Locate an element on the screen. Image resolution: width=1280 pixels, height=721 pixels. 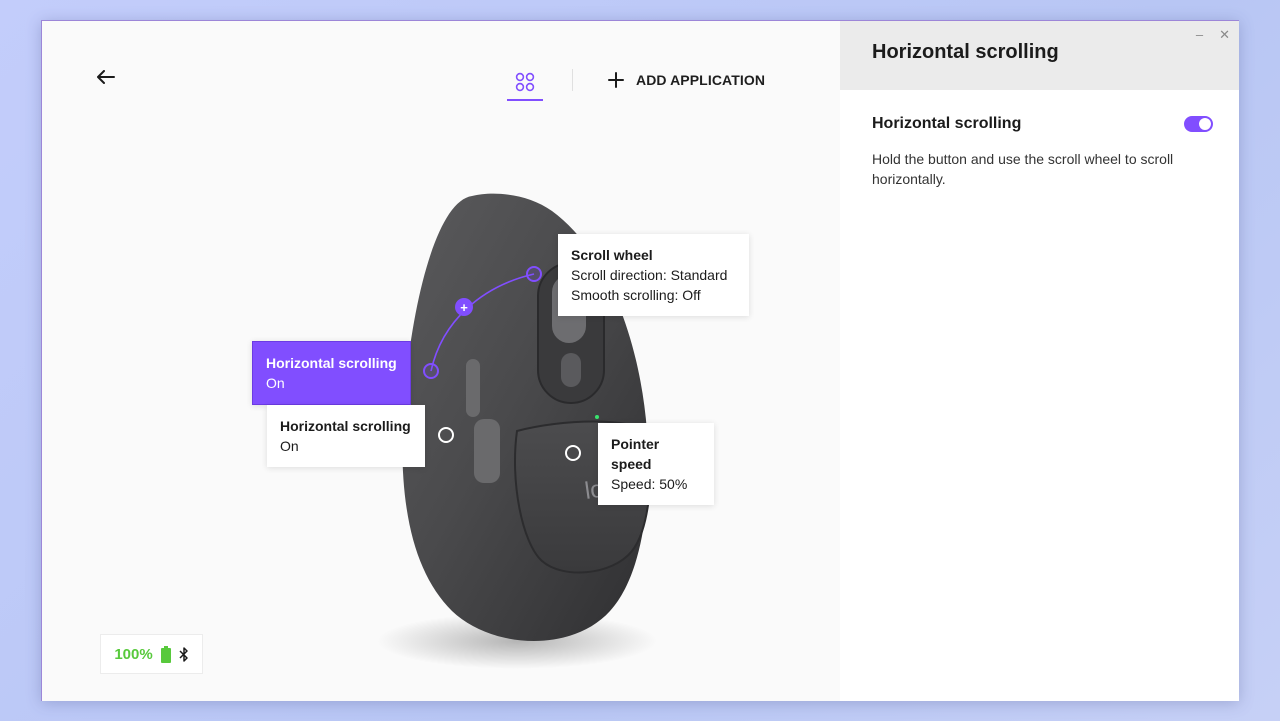
horizontal-scroll-top-callout: Horizontal scrolling On is located at coordinates (331, 373).